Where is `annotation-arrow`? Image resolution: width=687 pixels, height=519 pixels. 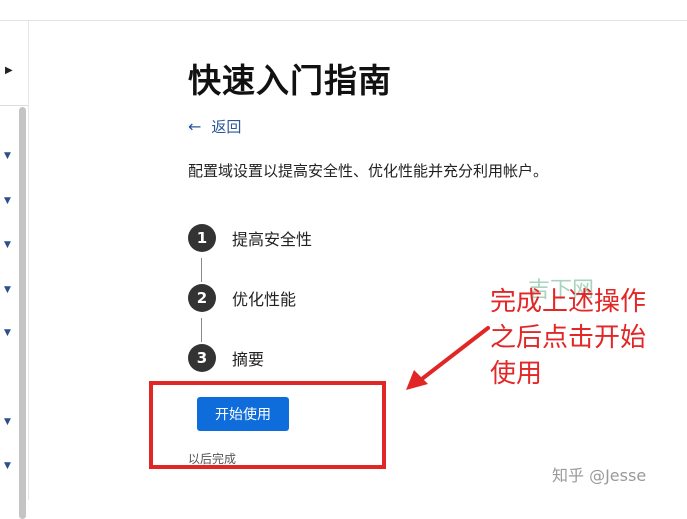 annotation-arrow is located at coordinates (448, 358).